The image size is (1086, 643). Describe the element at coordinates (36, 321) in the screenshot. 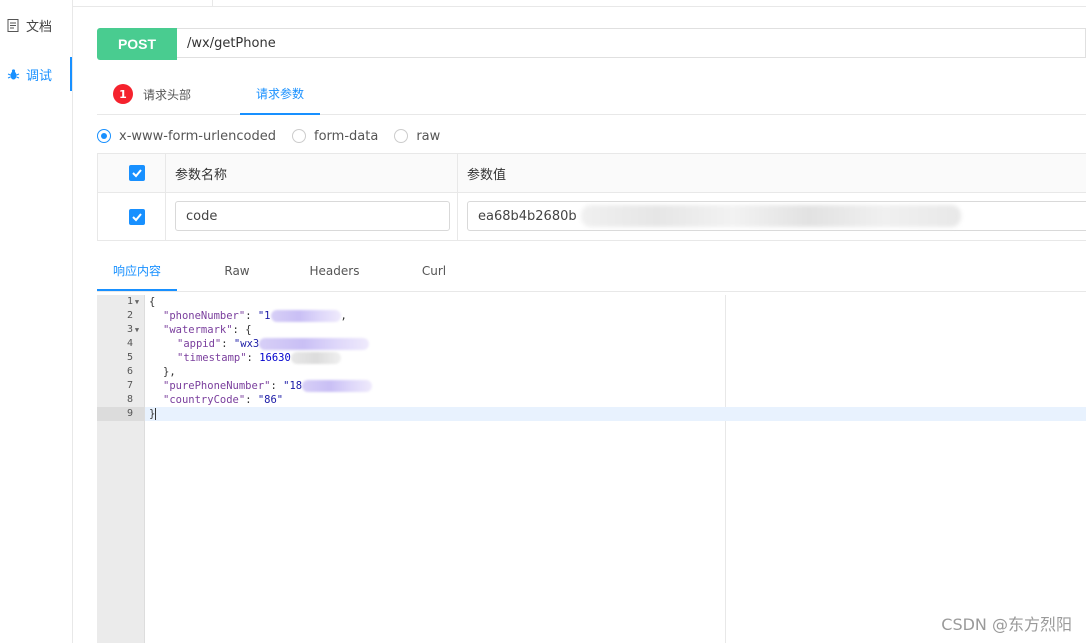

I see `sidebar: 文档 调试` at that location.